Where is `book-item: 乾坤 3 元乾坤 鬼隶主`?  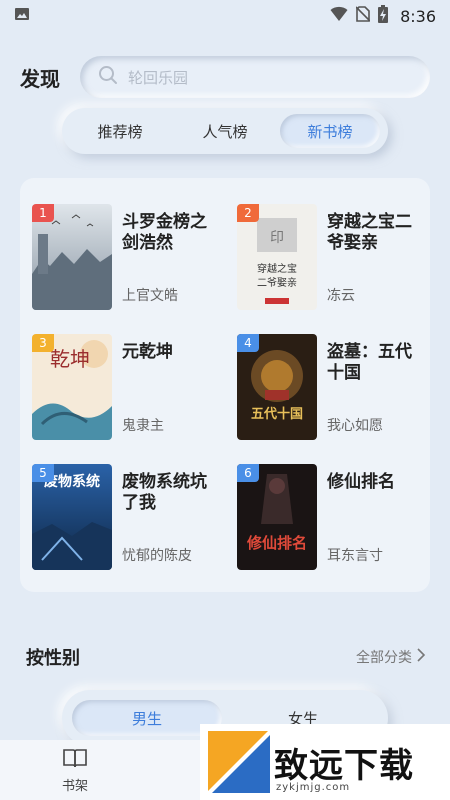 book-item: 乾坤 3 元乾坤 鬼隶主 is located at coordinates (115, 389).